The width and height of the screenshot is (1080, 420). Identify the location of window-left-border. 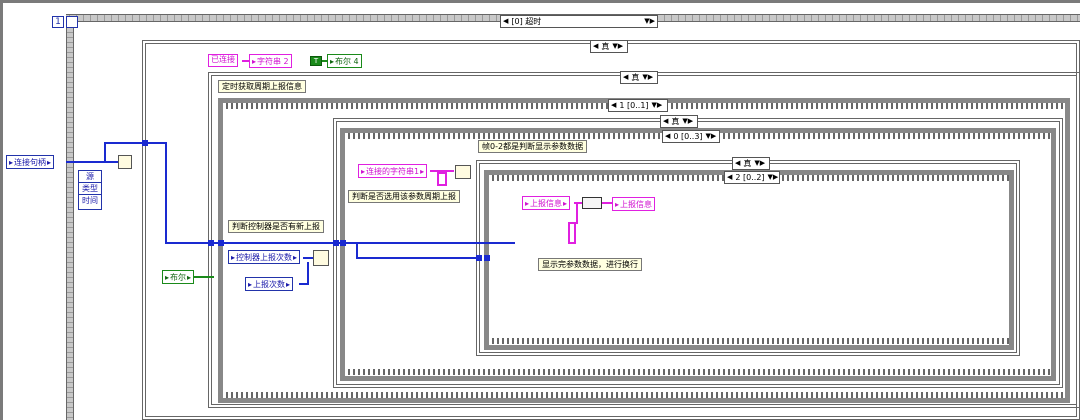
(1, 210).